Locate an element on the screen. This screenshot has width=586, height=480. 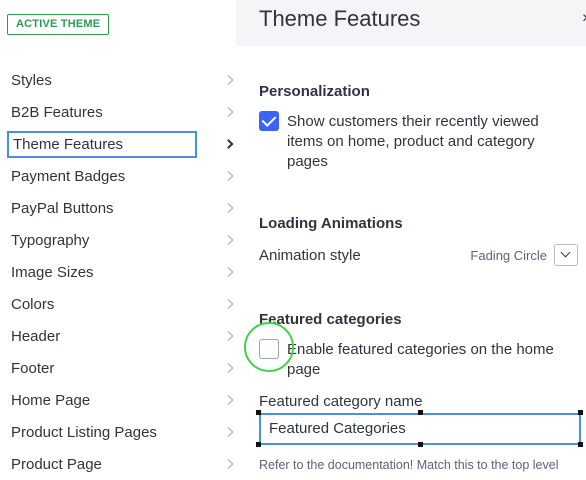
panel-title: Theme Features is located at coordinates (340, 18).